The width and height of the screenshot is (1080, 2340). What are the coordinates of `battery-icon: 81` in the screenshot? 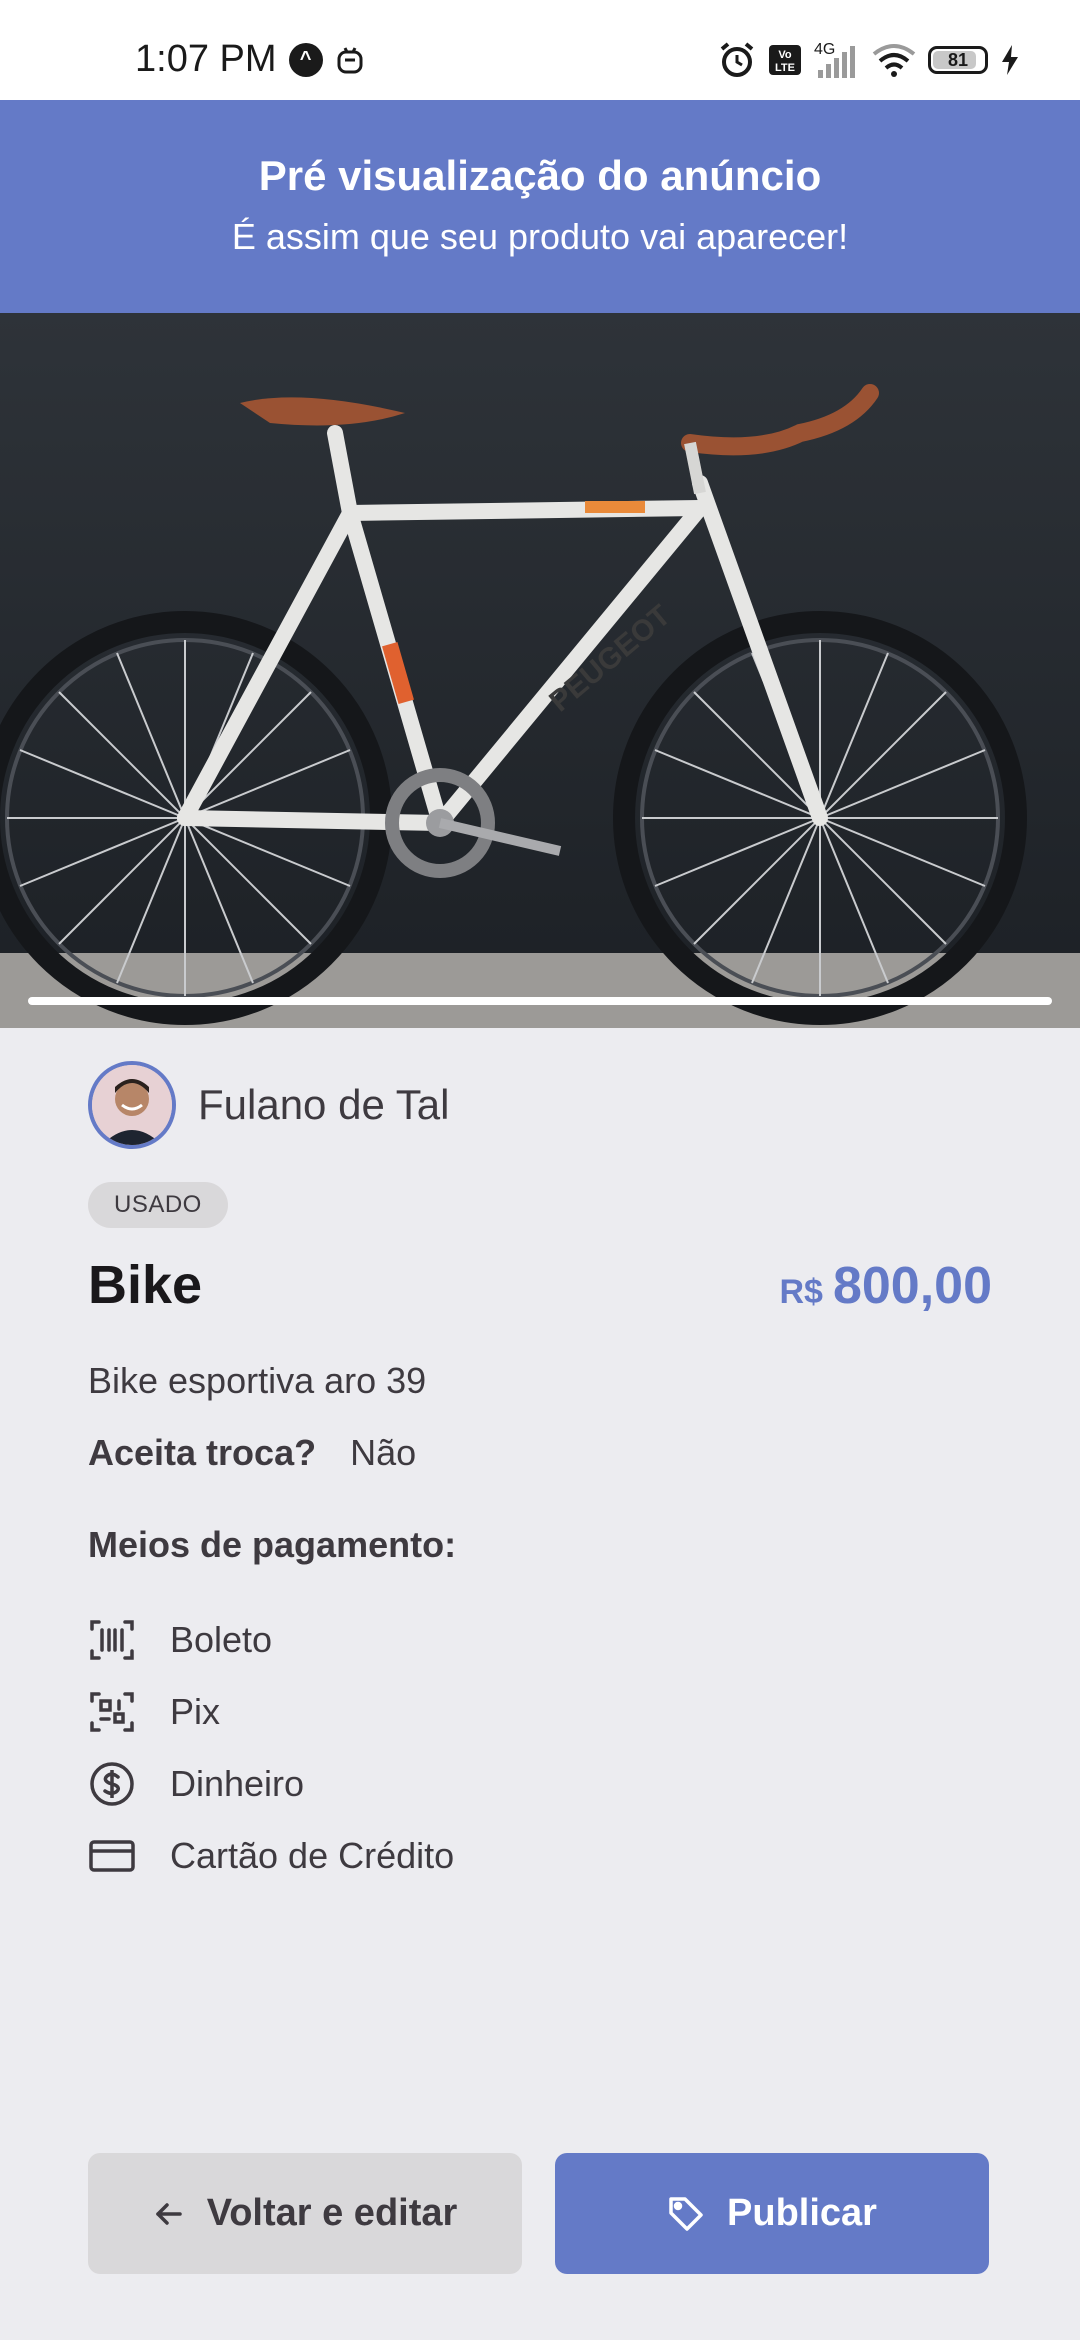 It's located at (958, 60).